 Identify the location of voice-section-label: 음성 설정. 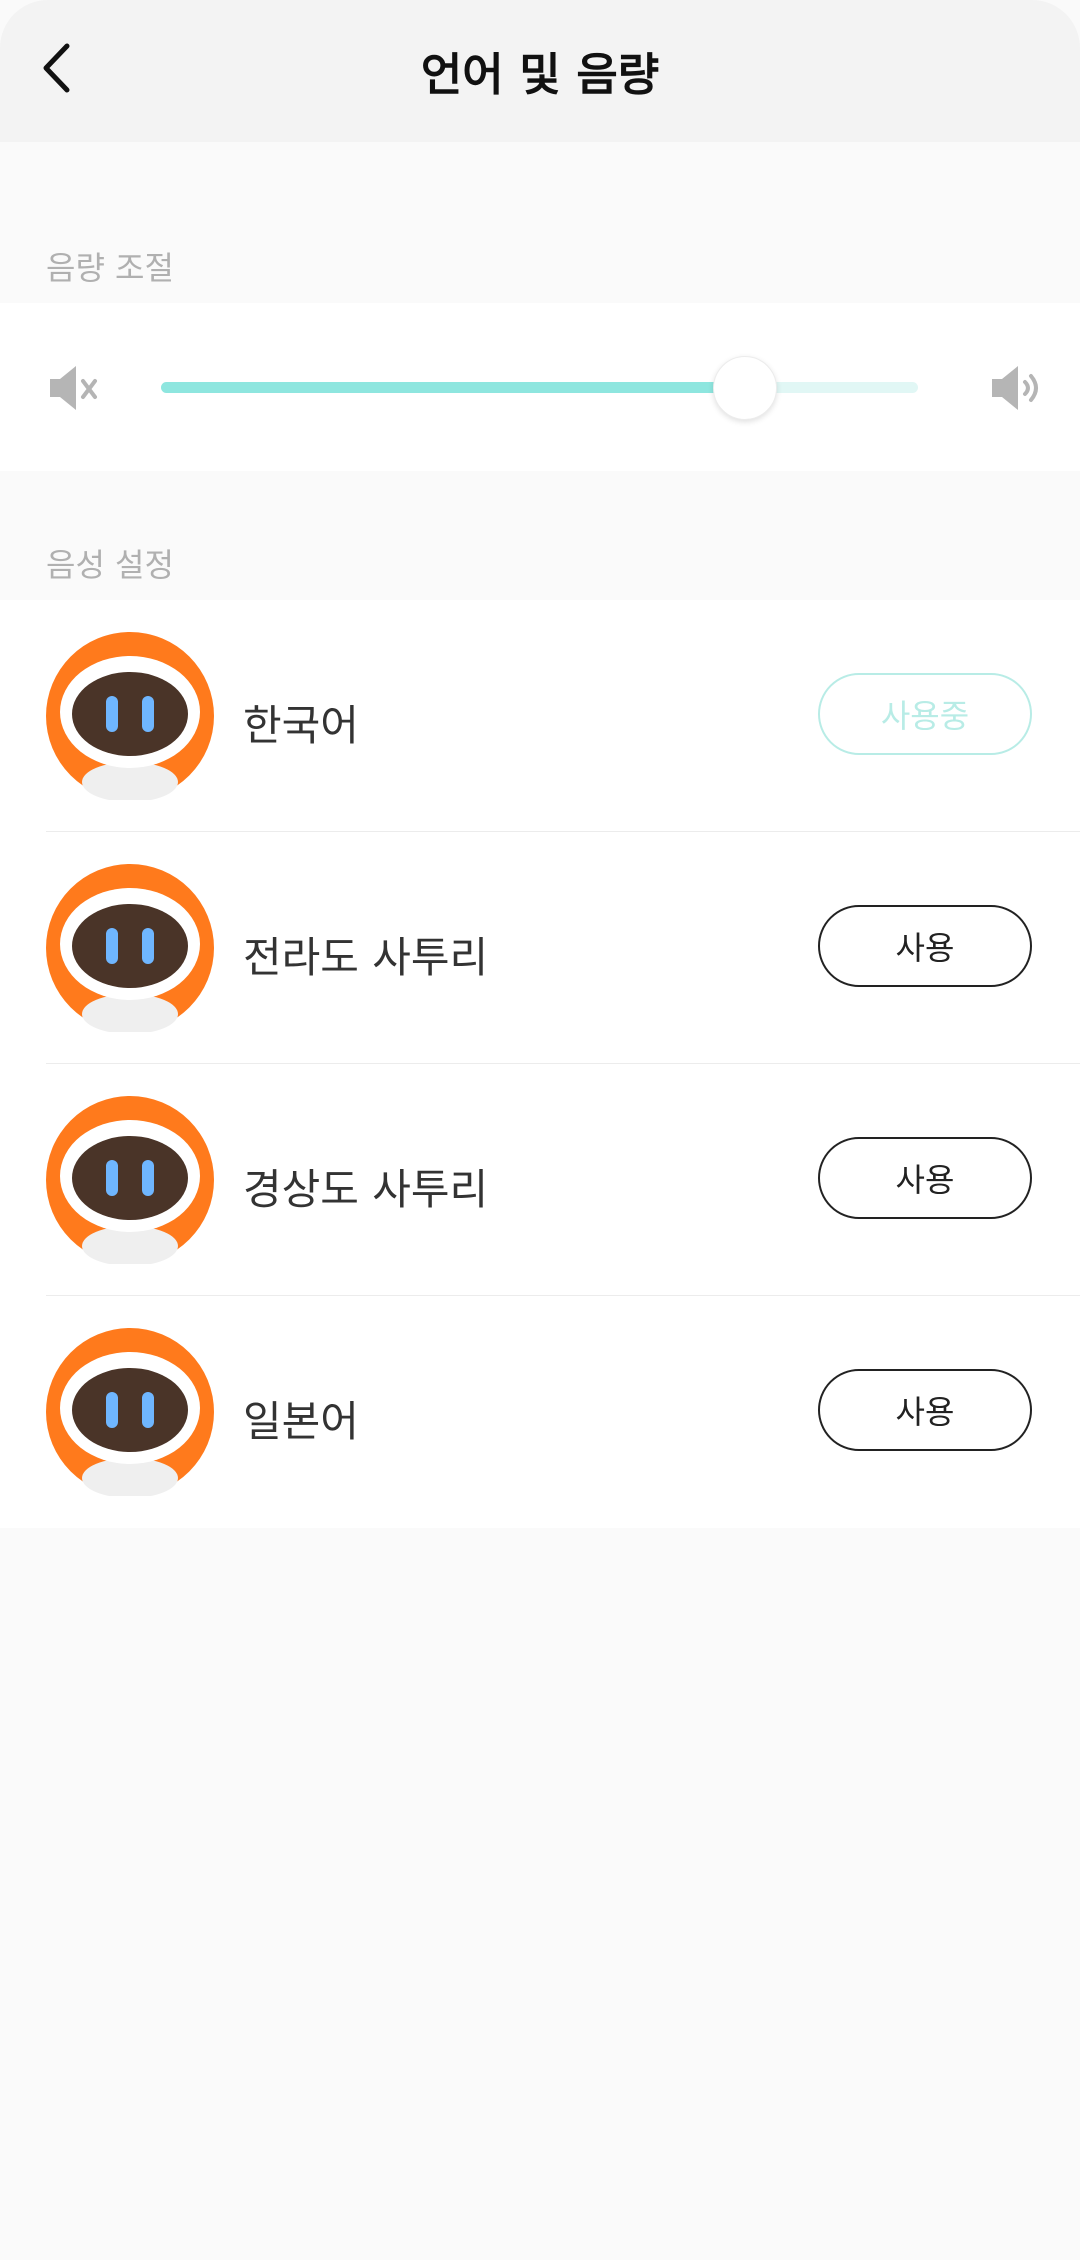
(110, 565).